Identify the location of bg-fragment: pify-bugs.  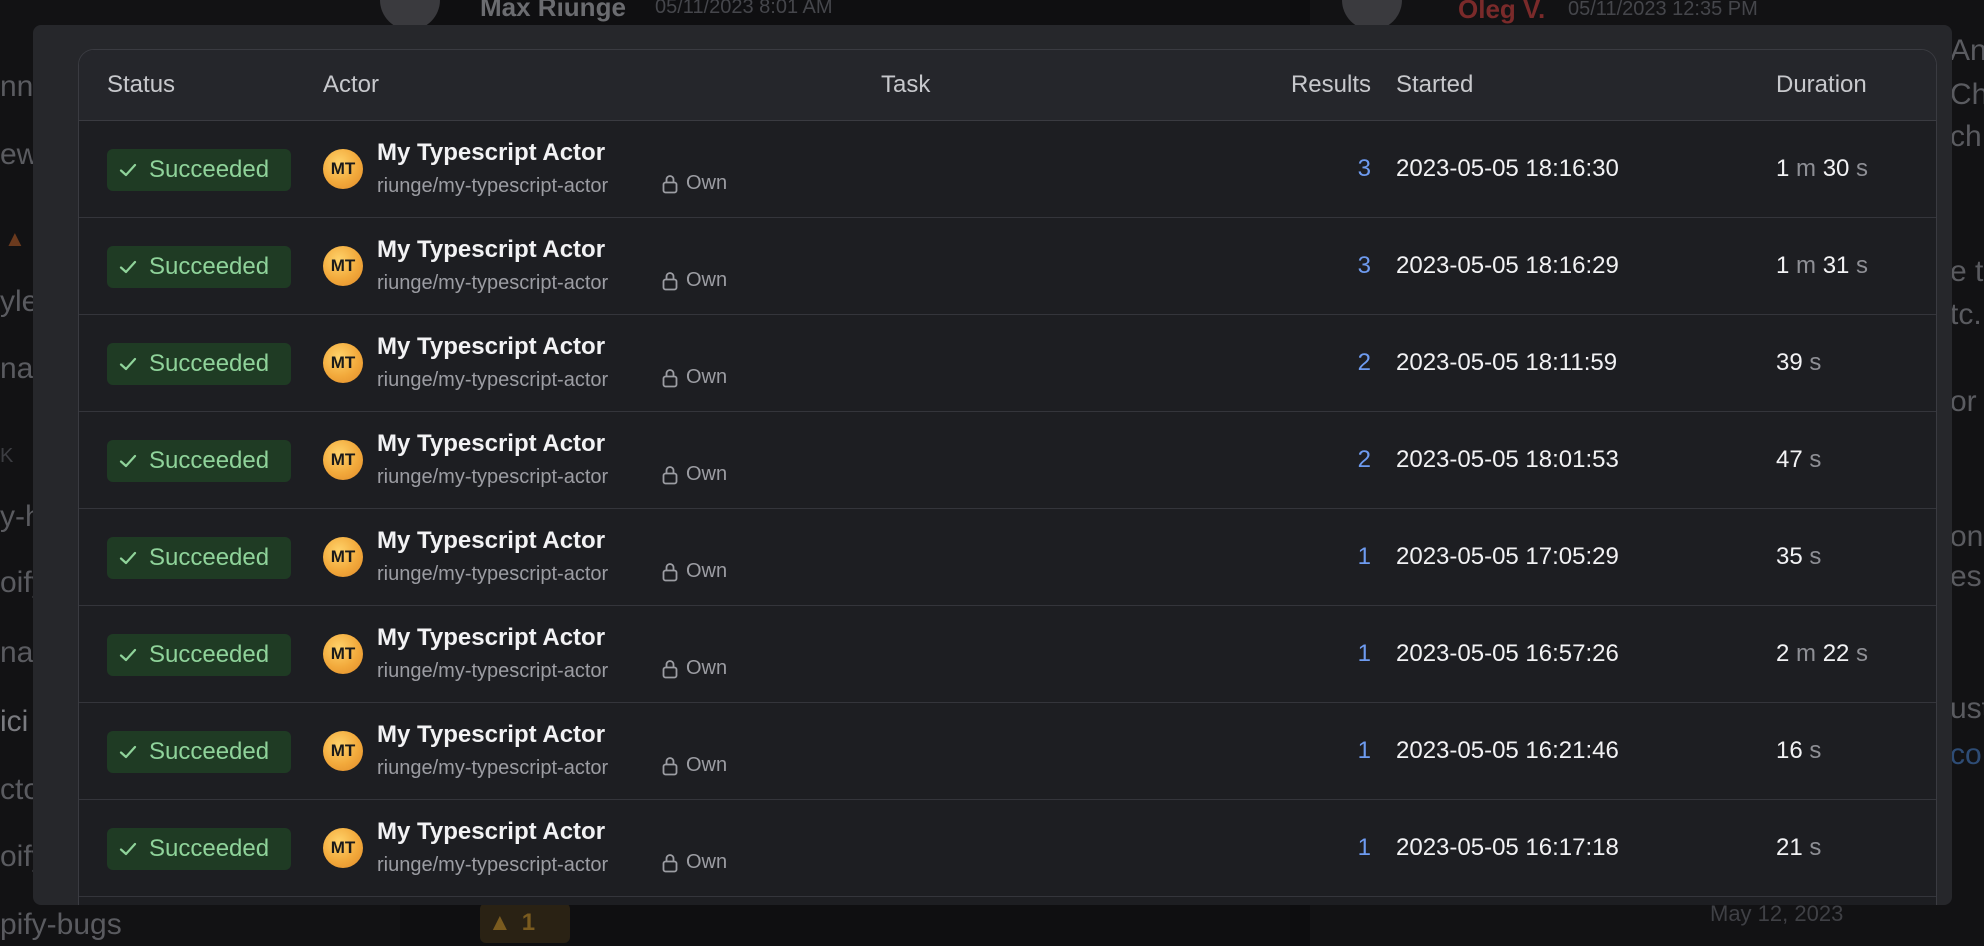
(61, 924).